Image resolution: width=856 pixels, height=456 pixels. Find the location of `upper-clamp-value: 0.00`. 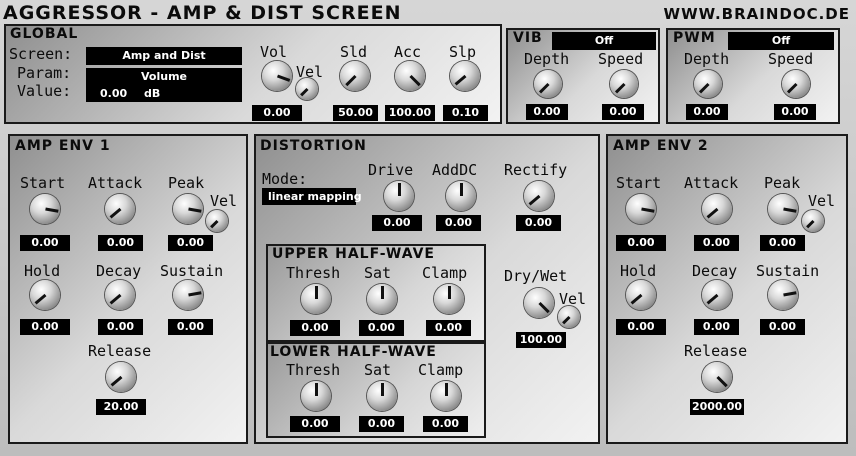

upper-clamp-value: 0.00 is located at coordinates (448, 328).